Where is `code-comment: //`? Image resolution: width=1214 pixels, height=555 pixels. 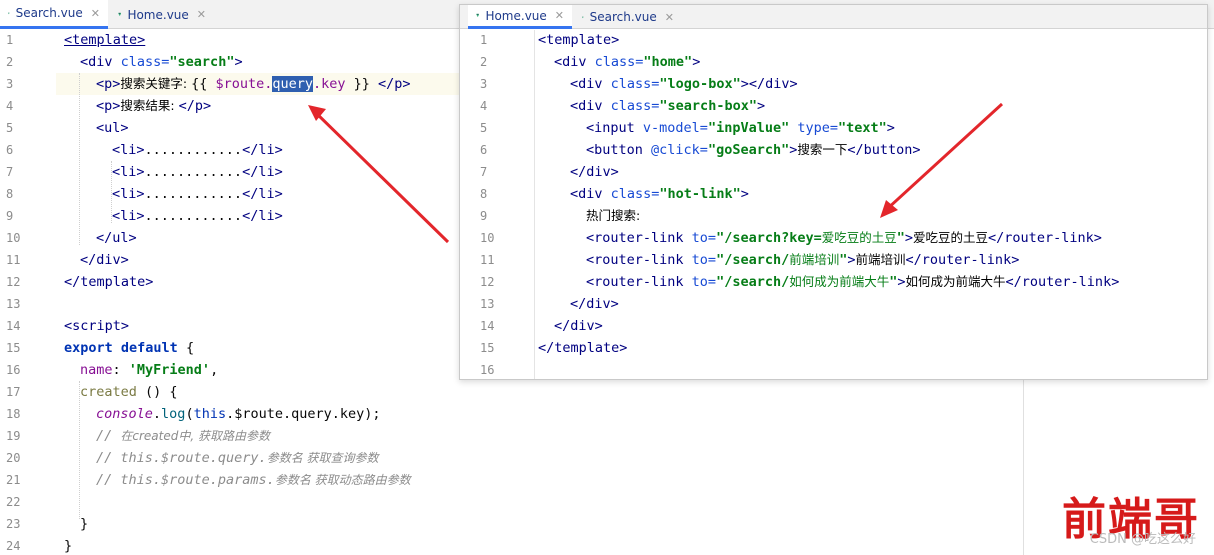
code-comment: // is located at coordinates (108, 436).